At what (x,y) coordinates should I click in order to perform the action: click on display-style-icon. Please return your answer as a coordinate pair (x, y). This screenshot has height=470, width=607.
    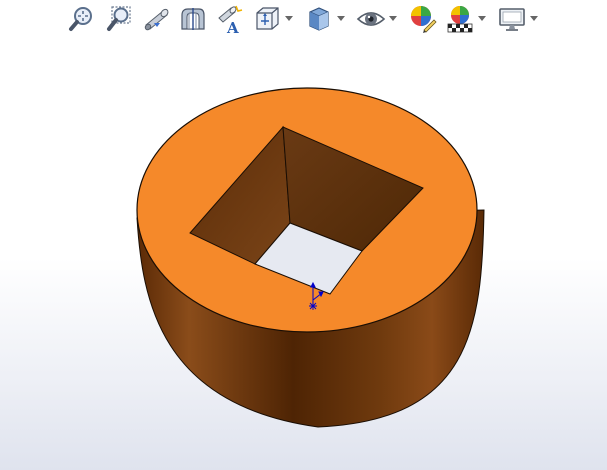
    Looking at the image, I should click on (319, 19).